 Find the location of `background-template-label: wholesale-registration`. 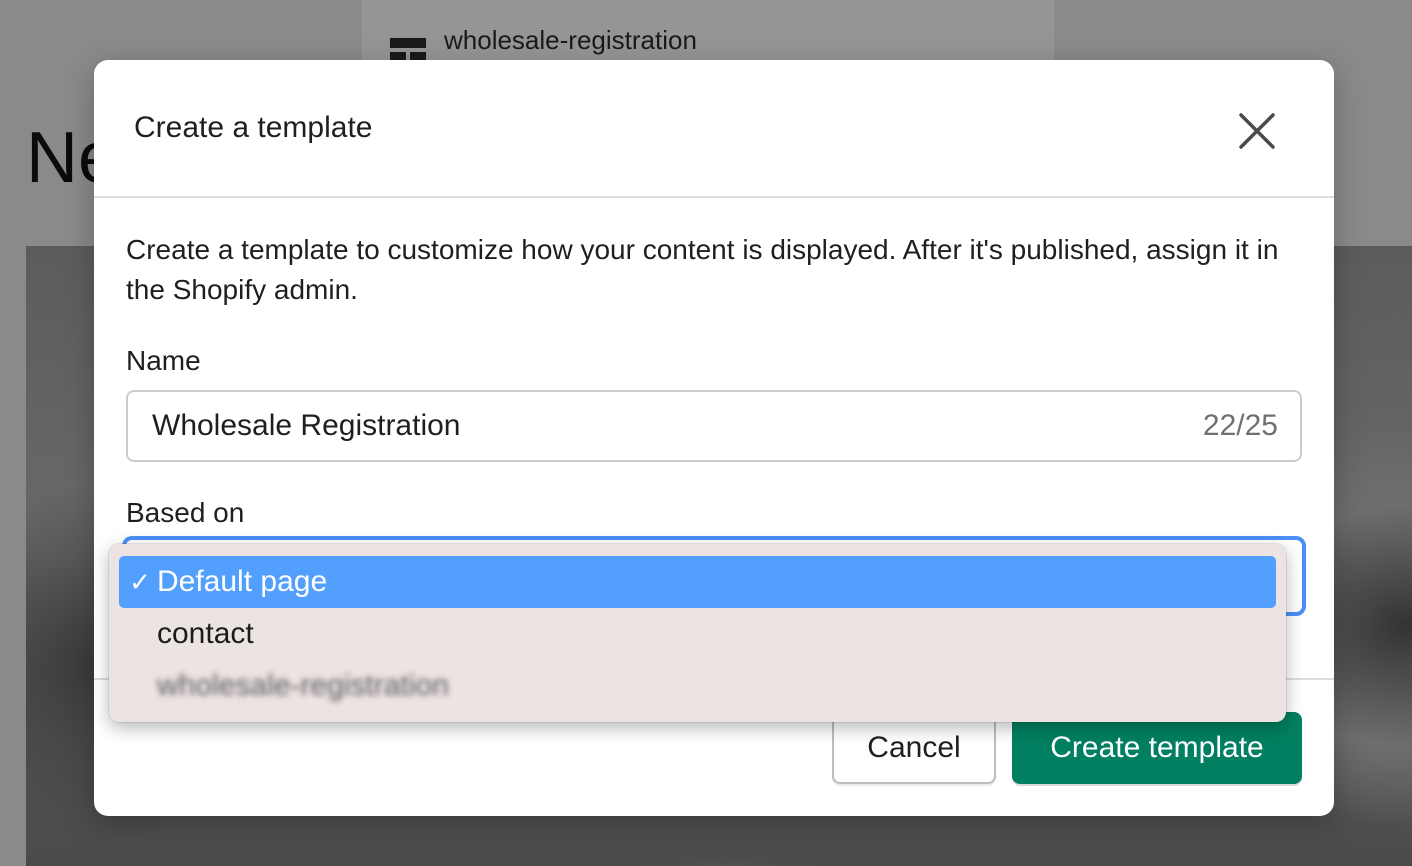

background-template-label: wholesale-registration is located at coordinates (570, 40).